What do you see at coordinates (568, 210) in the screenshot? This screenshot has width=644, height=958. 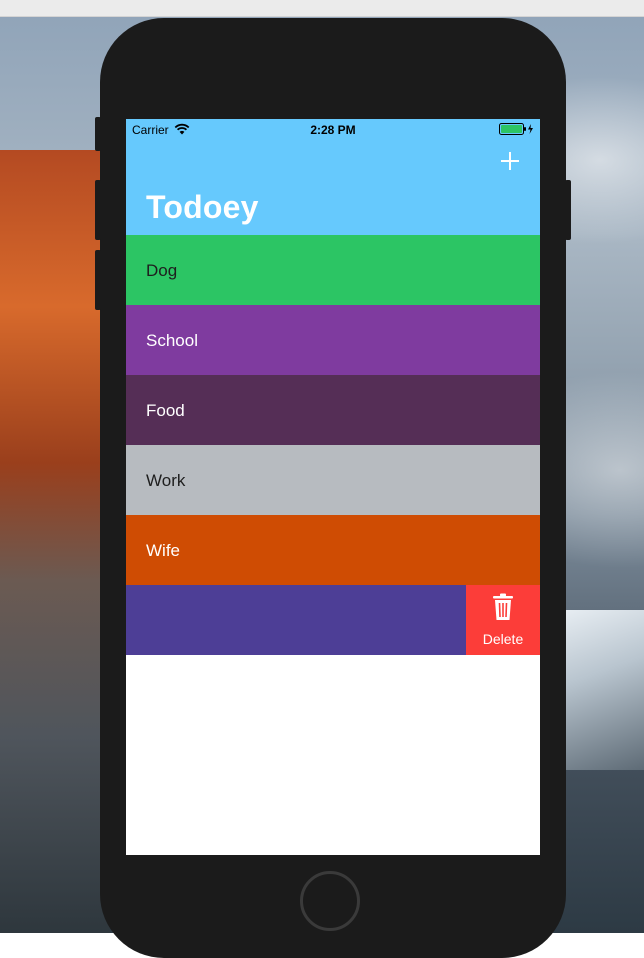 I see `power-button` at bounding box center [568, 210].